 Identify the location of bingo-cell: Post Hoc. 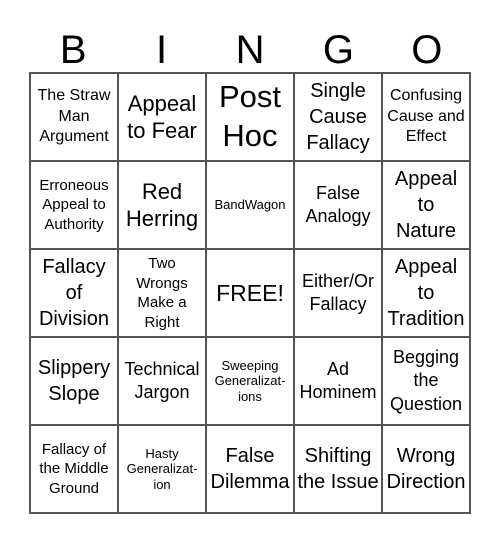
(250, 117).